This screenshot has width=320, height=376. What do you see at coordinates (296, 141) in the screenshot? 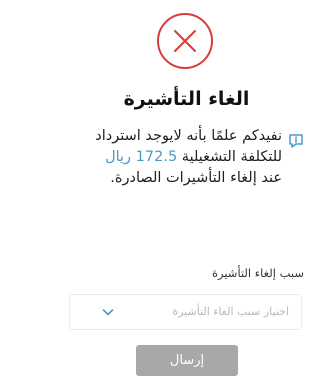
I see `info-icon` at bounding box center [296, 141].